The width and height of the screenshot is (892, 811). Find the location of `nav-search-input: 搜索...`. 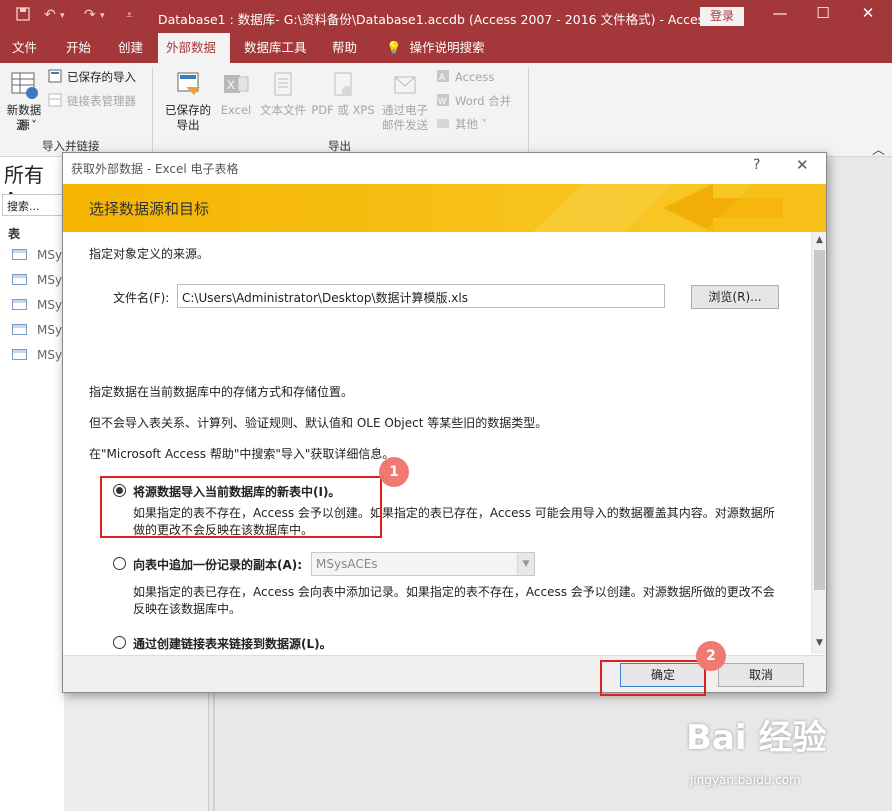

nav-search-input: 搜索... is located at coordinates (33, 205).